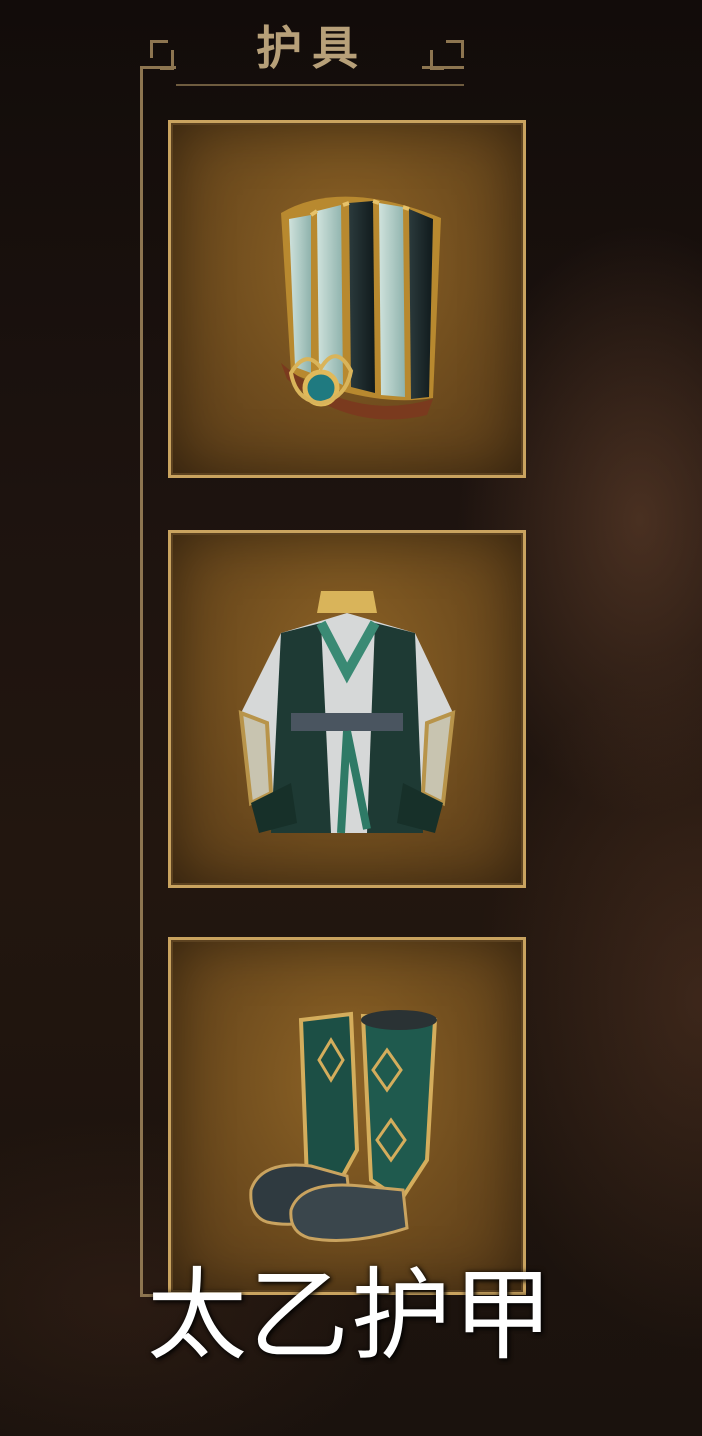 This screenshot has height=1436, width=702. What do you see at coordinates (361, 308) in the screenshot?
I see `helmet-icon` at bounding box center [361, 308].